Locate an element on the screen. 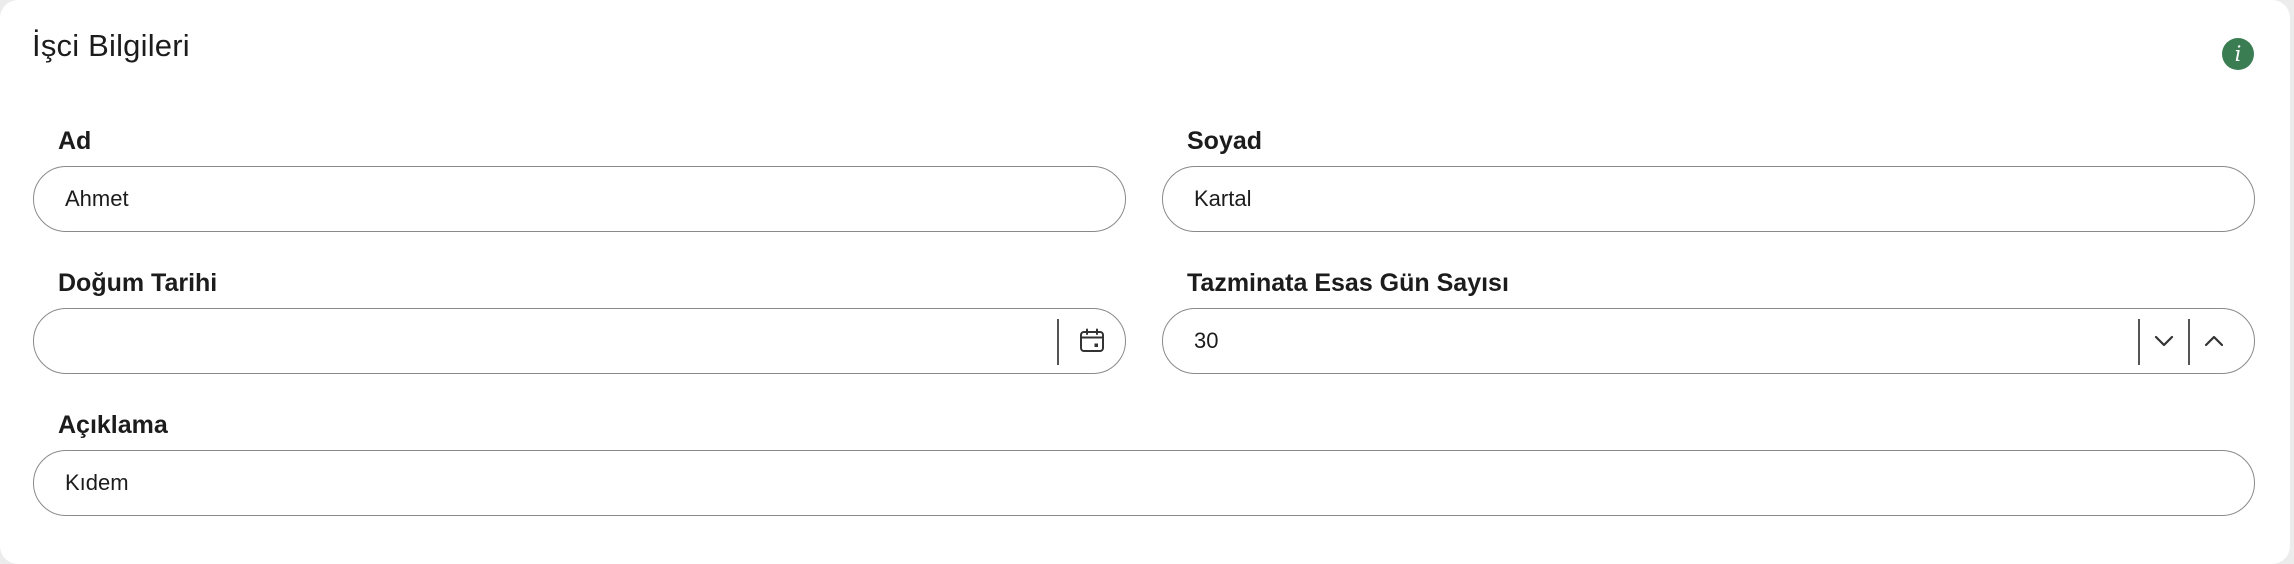  chevron-down-icon is located at coordinates (2164, 341).